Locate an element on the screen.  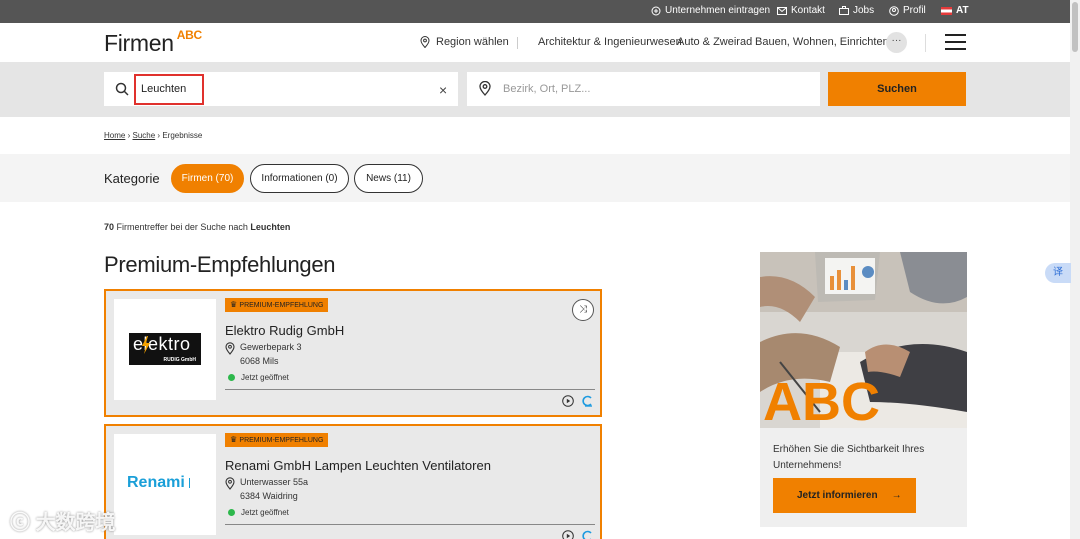
jobs-label: Jobs is located at coordinates (864, 10).